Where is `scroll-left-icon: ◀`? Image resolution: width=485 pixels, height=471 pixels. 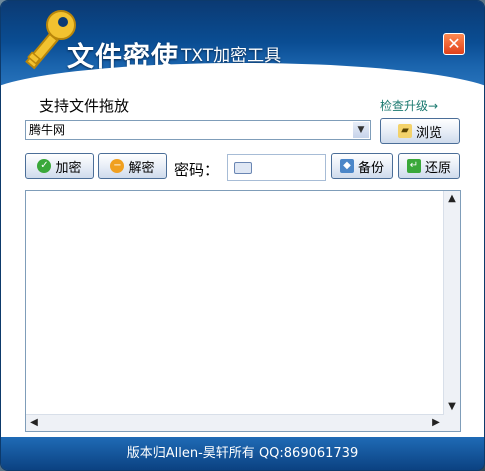 scroll-left-icon: ◀ is located at coordinates (34, 423).